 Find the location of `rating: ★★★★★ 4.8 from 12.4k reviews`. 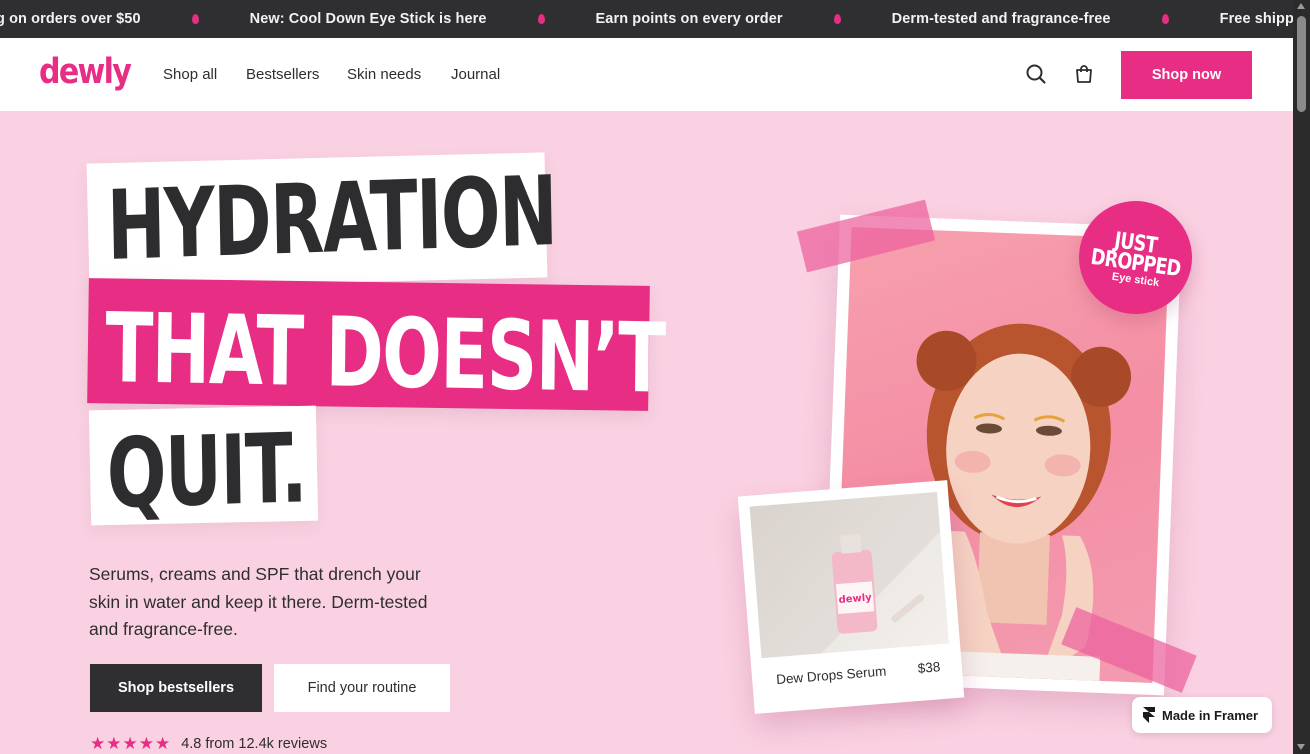

rating: ★★★★★ 4.8 from 12.4k reviews is located at coordinates (208, 744).